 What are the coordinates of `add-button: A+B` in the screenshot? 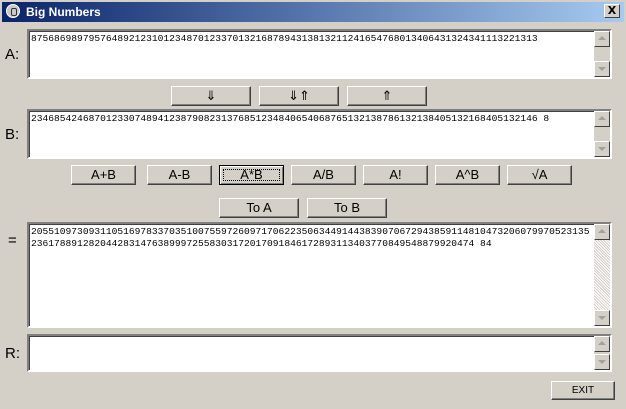 It's located at (103, 175).